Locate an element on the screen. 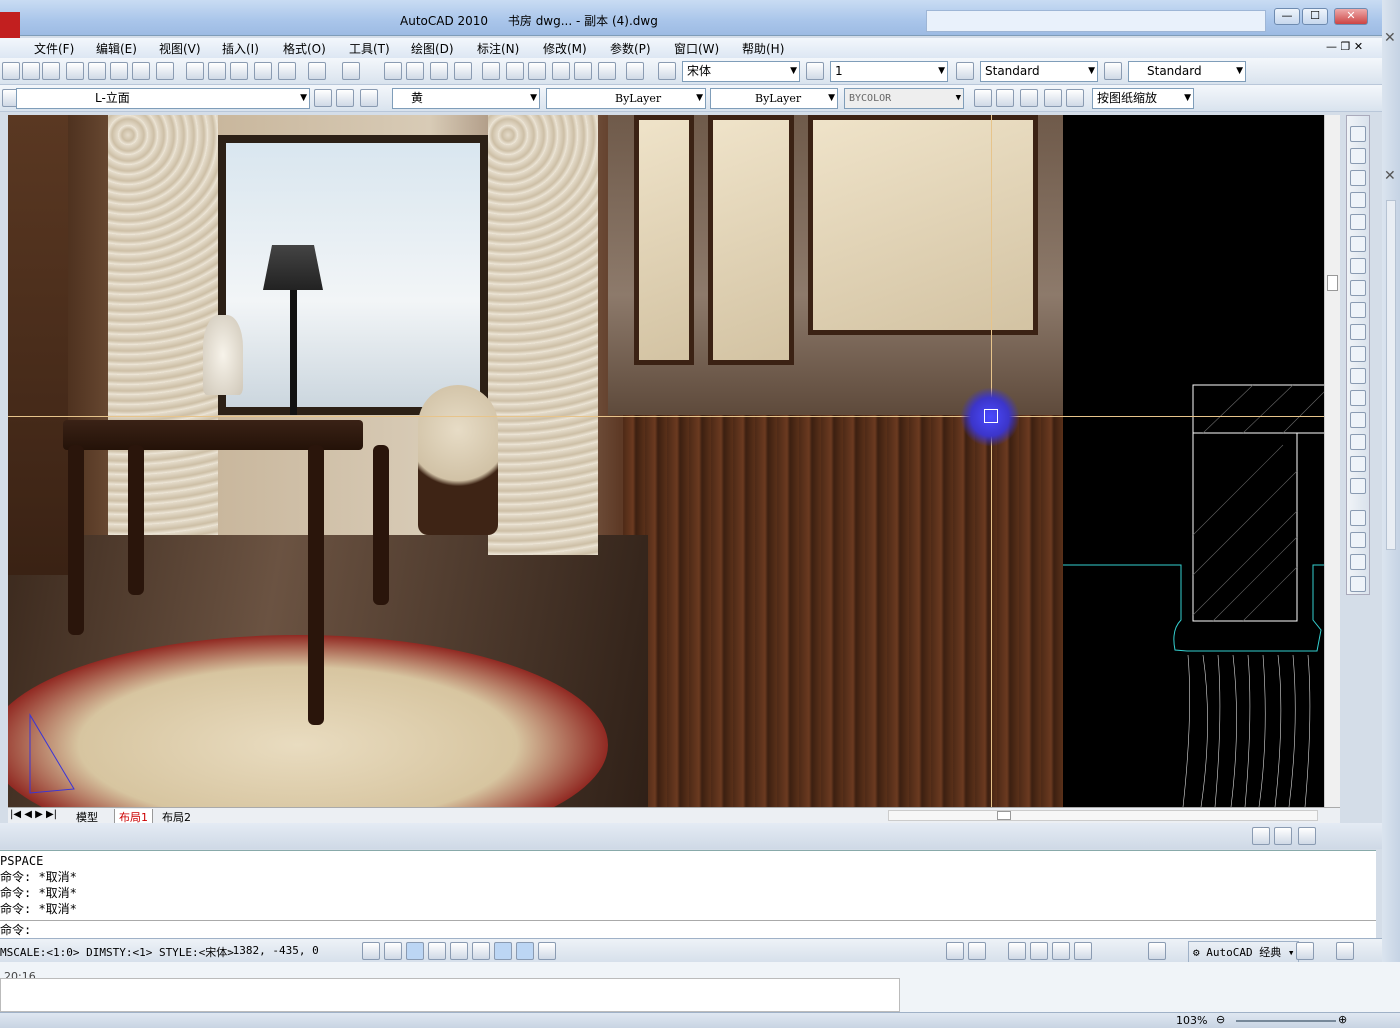 The image size is (1400, 1028). dim-style-icon is located at coordinates (815, 71).